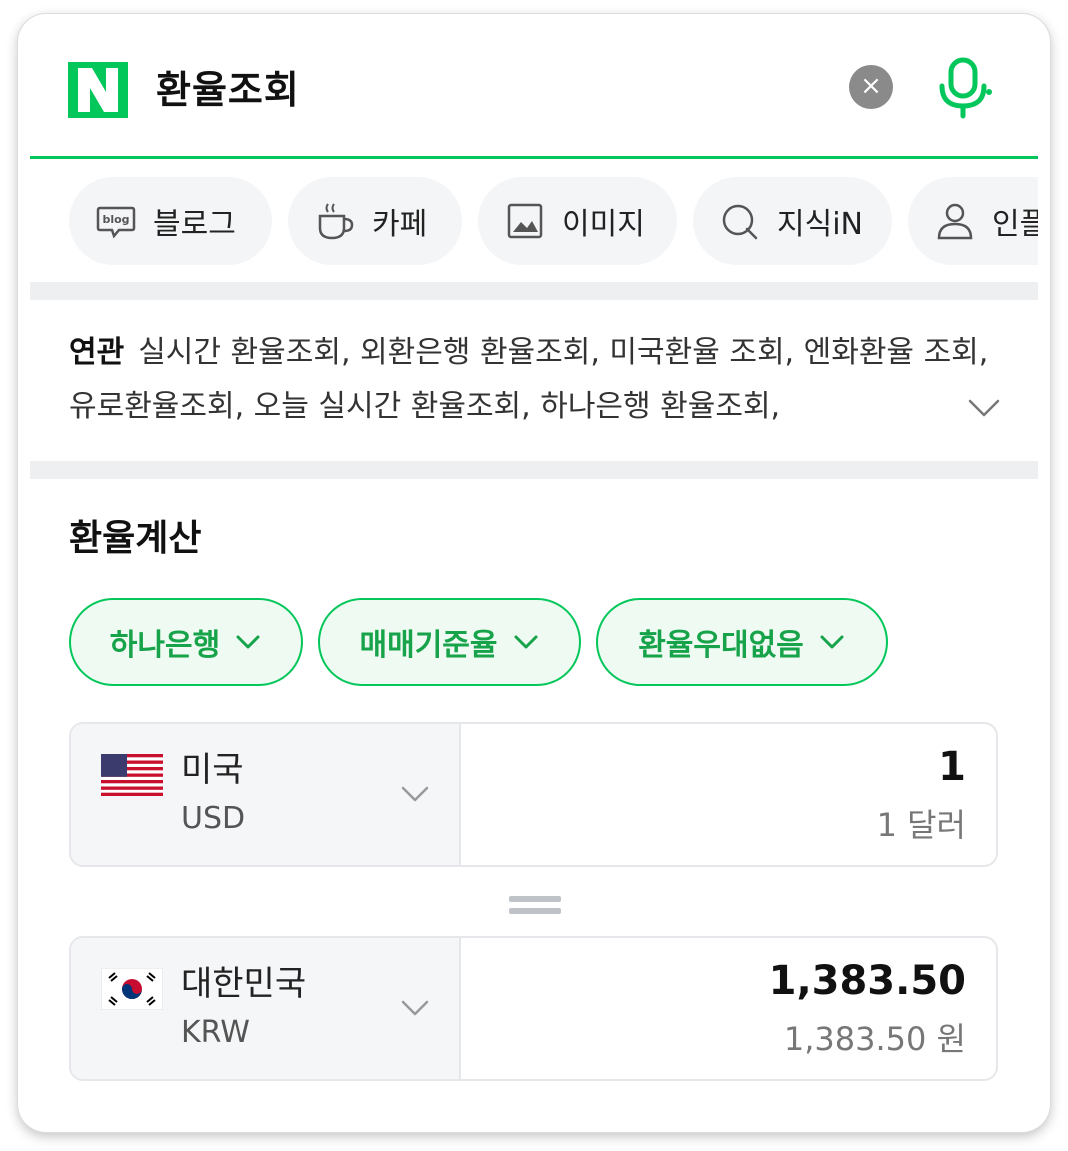 The image size is (1068, 1151). I want to click on tab-image: 이미지, so click(577, 221).